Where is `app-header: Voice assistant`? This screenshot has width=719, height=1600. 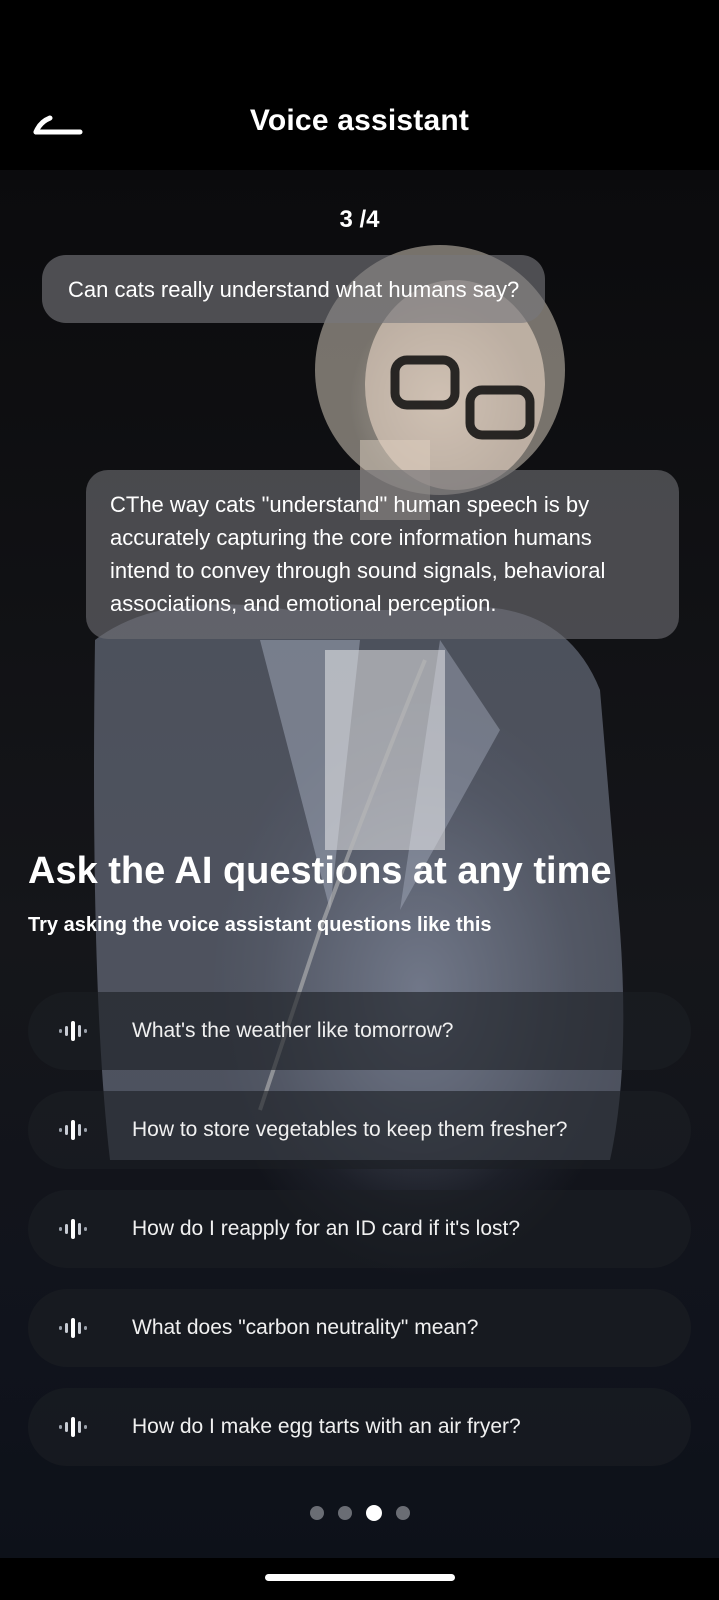
app-header: Voice assistant is located at coordinates (359, 85).